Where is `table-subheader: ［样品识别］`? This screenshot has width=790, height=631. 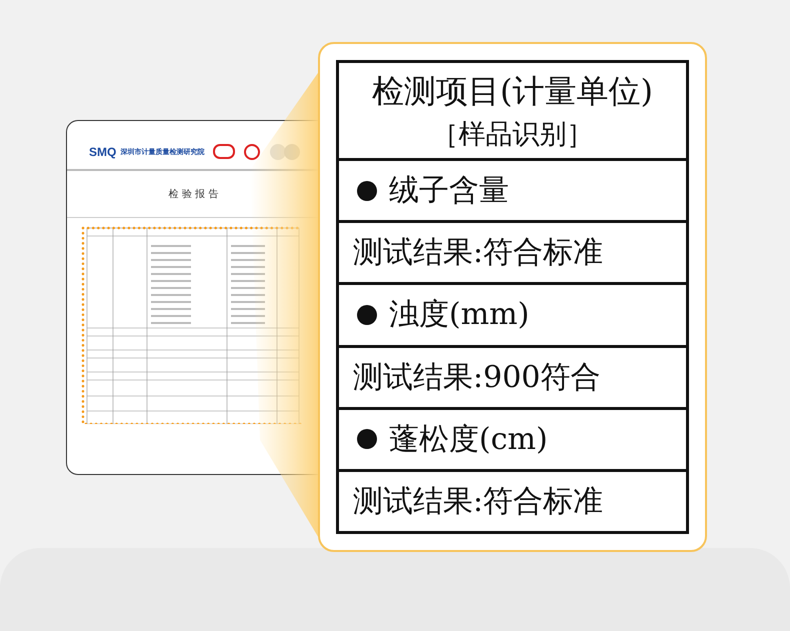 table-subheader: ［样品识别］ is located at coordinates (513, 135).